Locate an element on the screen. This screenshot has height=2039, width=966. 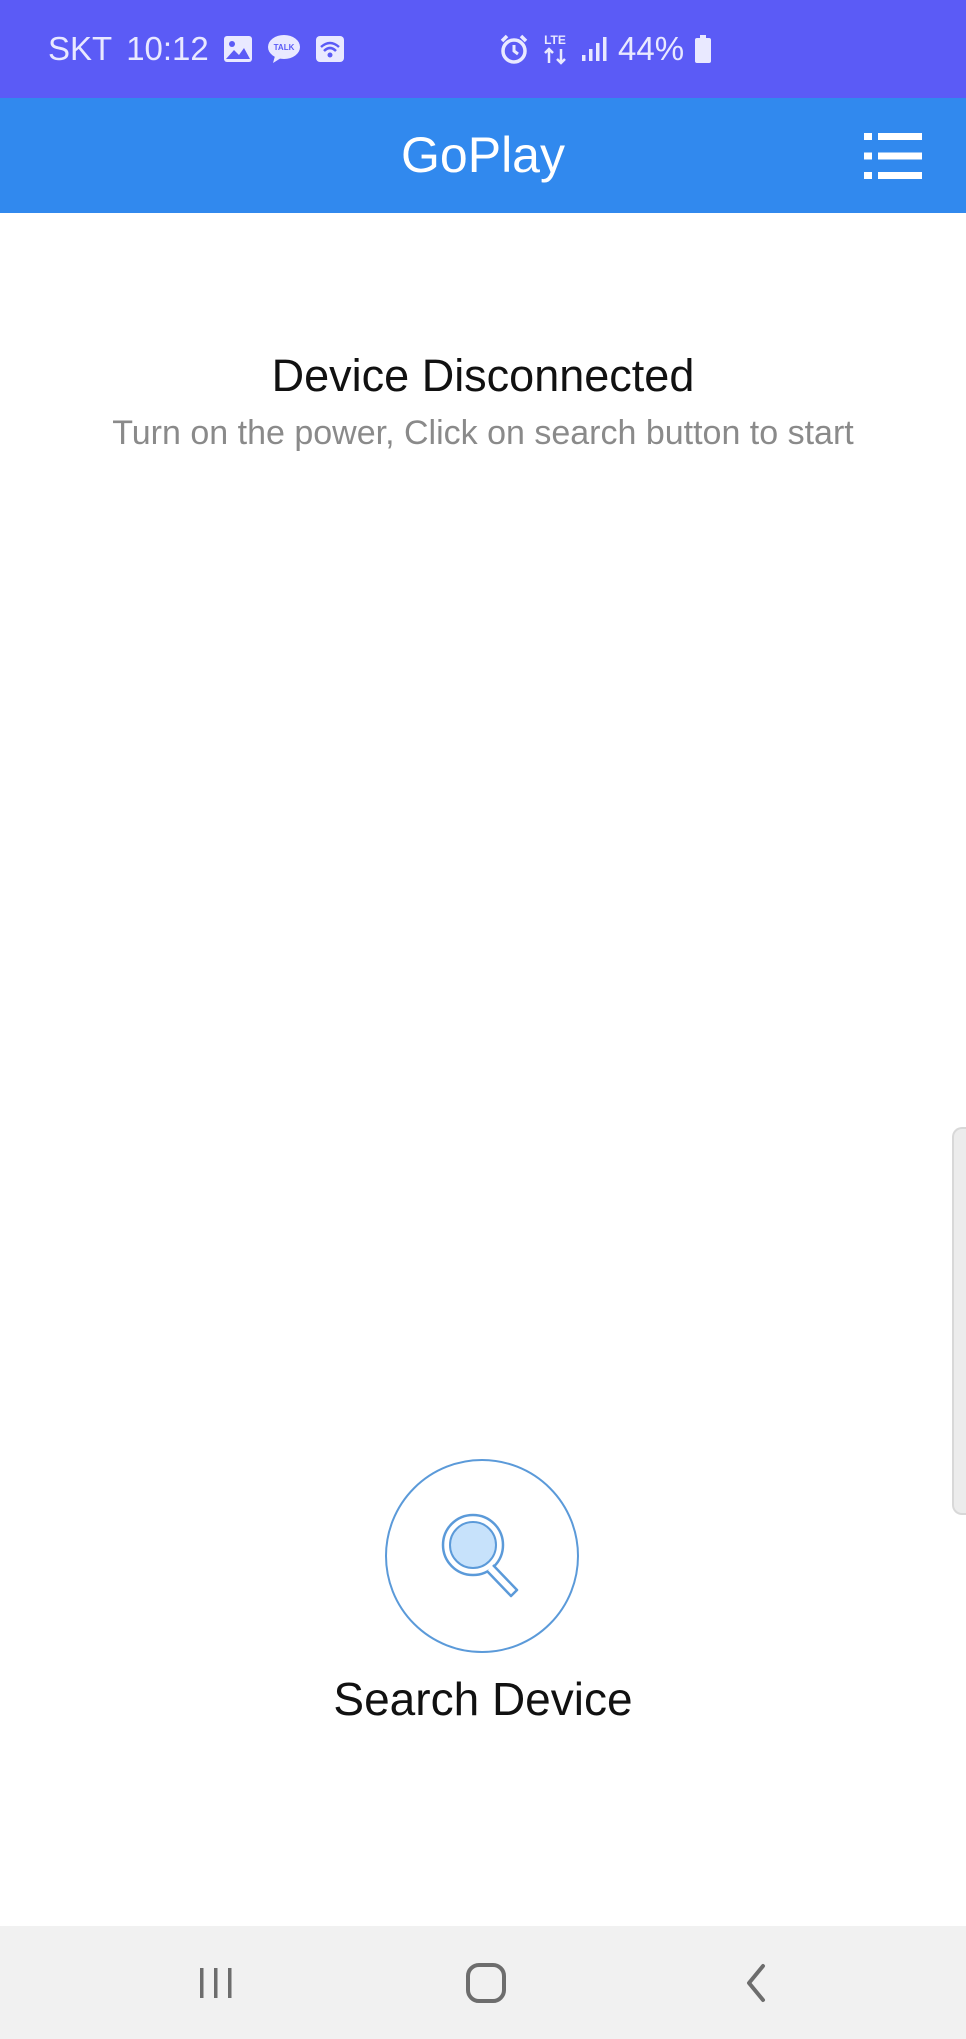
app-bar: GoPlay is located at coordinates (483, 155).